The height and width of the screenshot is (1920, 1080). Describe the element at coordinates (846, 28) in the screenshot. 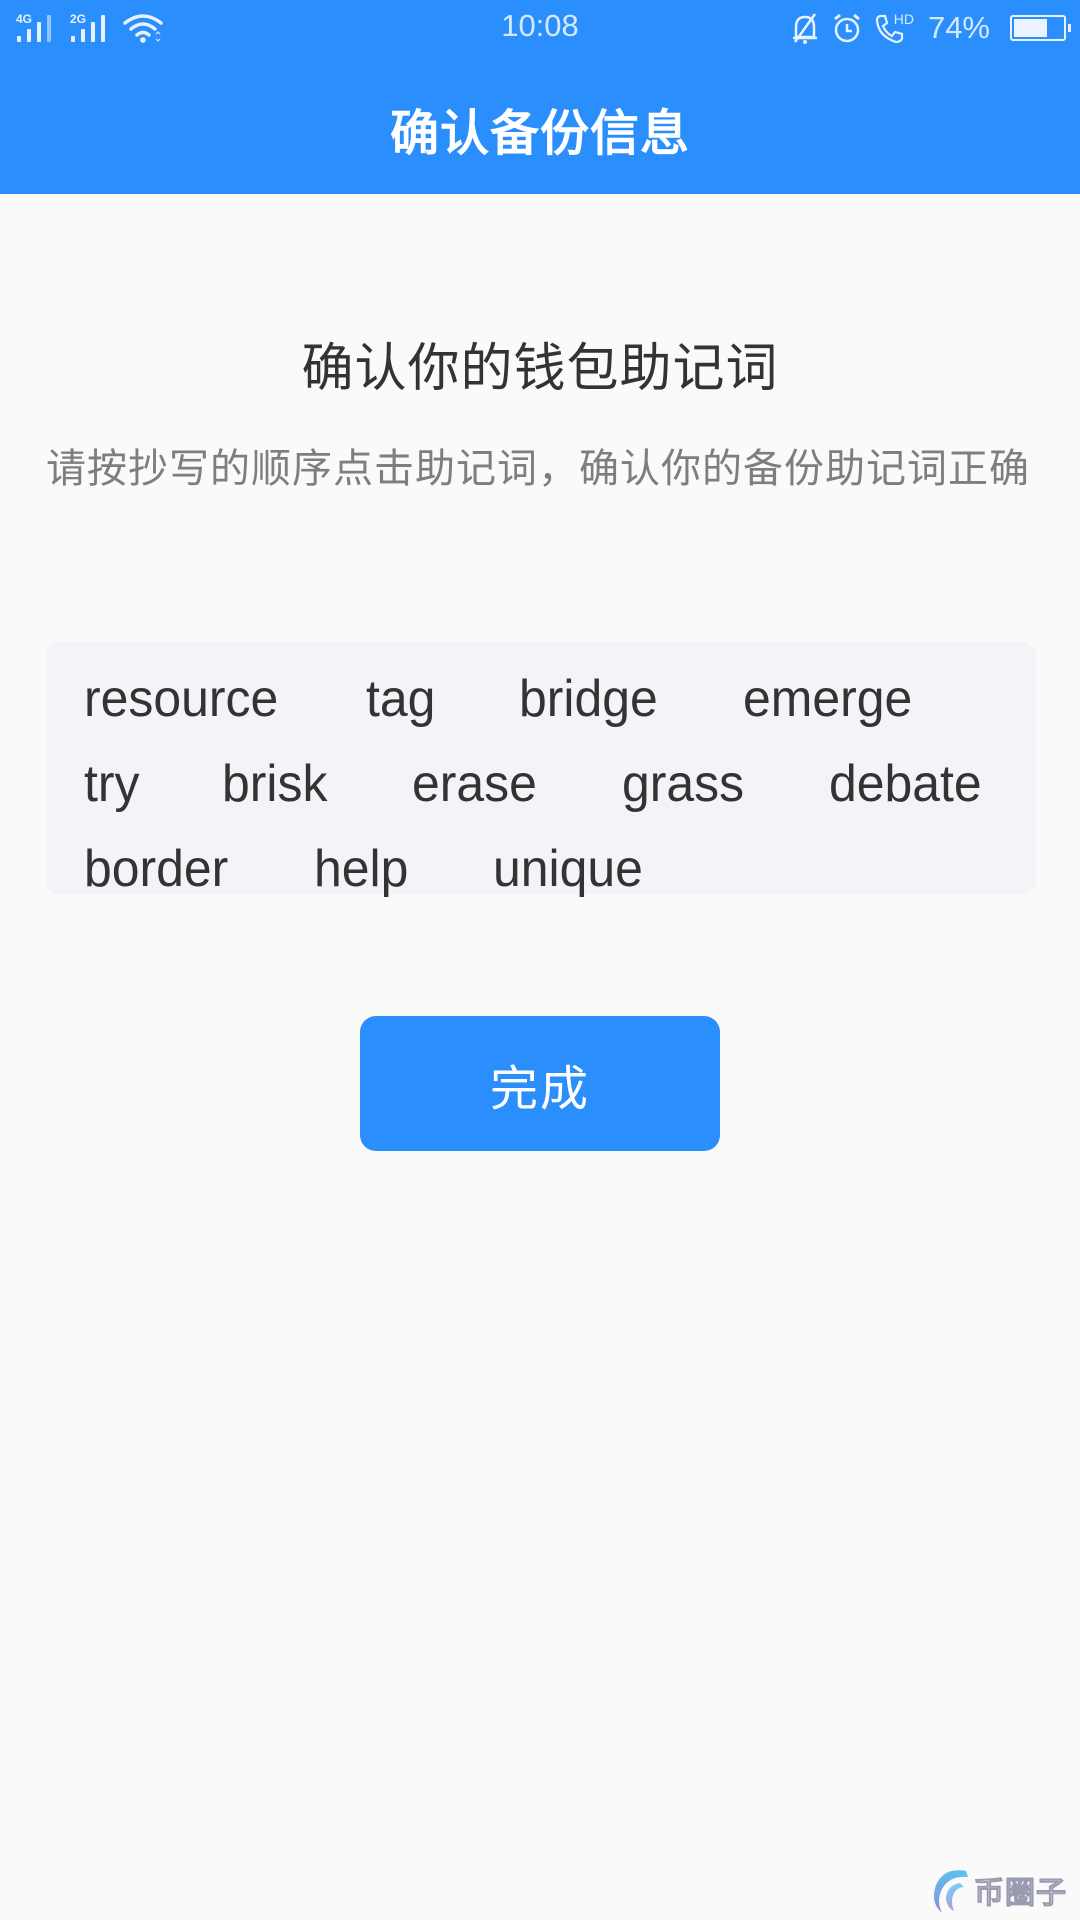

I see `alarm-icon` at that location.